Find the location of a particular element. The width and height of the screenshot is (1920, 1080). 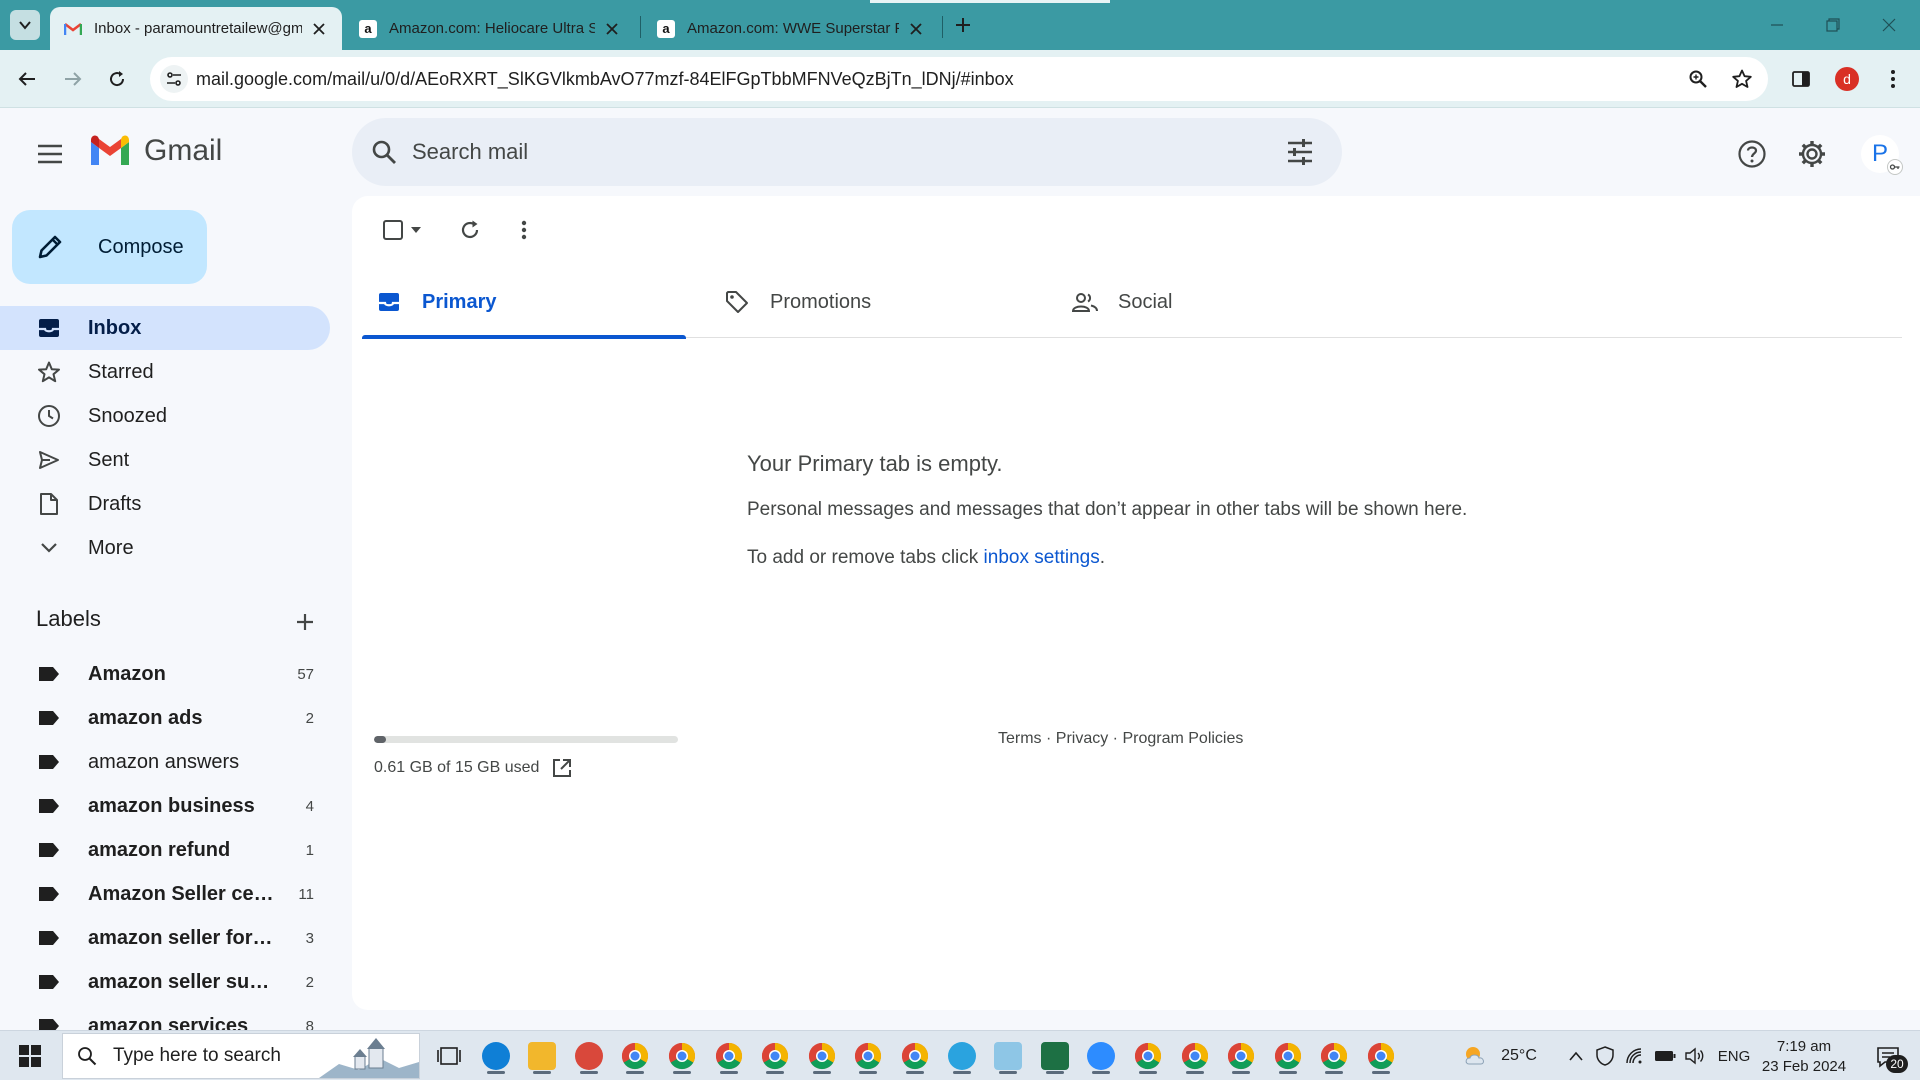

taskbar-app-chrome-p2 is located at coordinates (1241, 1056).